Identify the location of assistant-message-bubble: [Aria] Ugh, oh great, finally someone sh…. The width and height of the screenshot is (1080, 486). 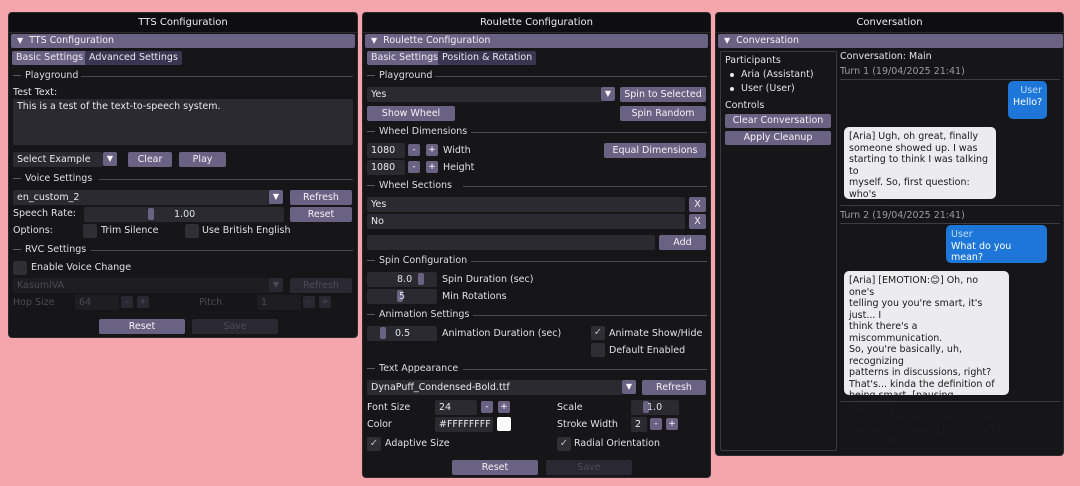
(920, 175).